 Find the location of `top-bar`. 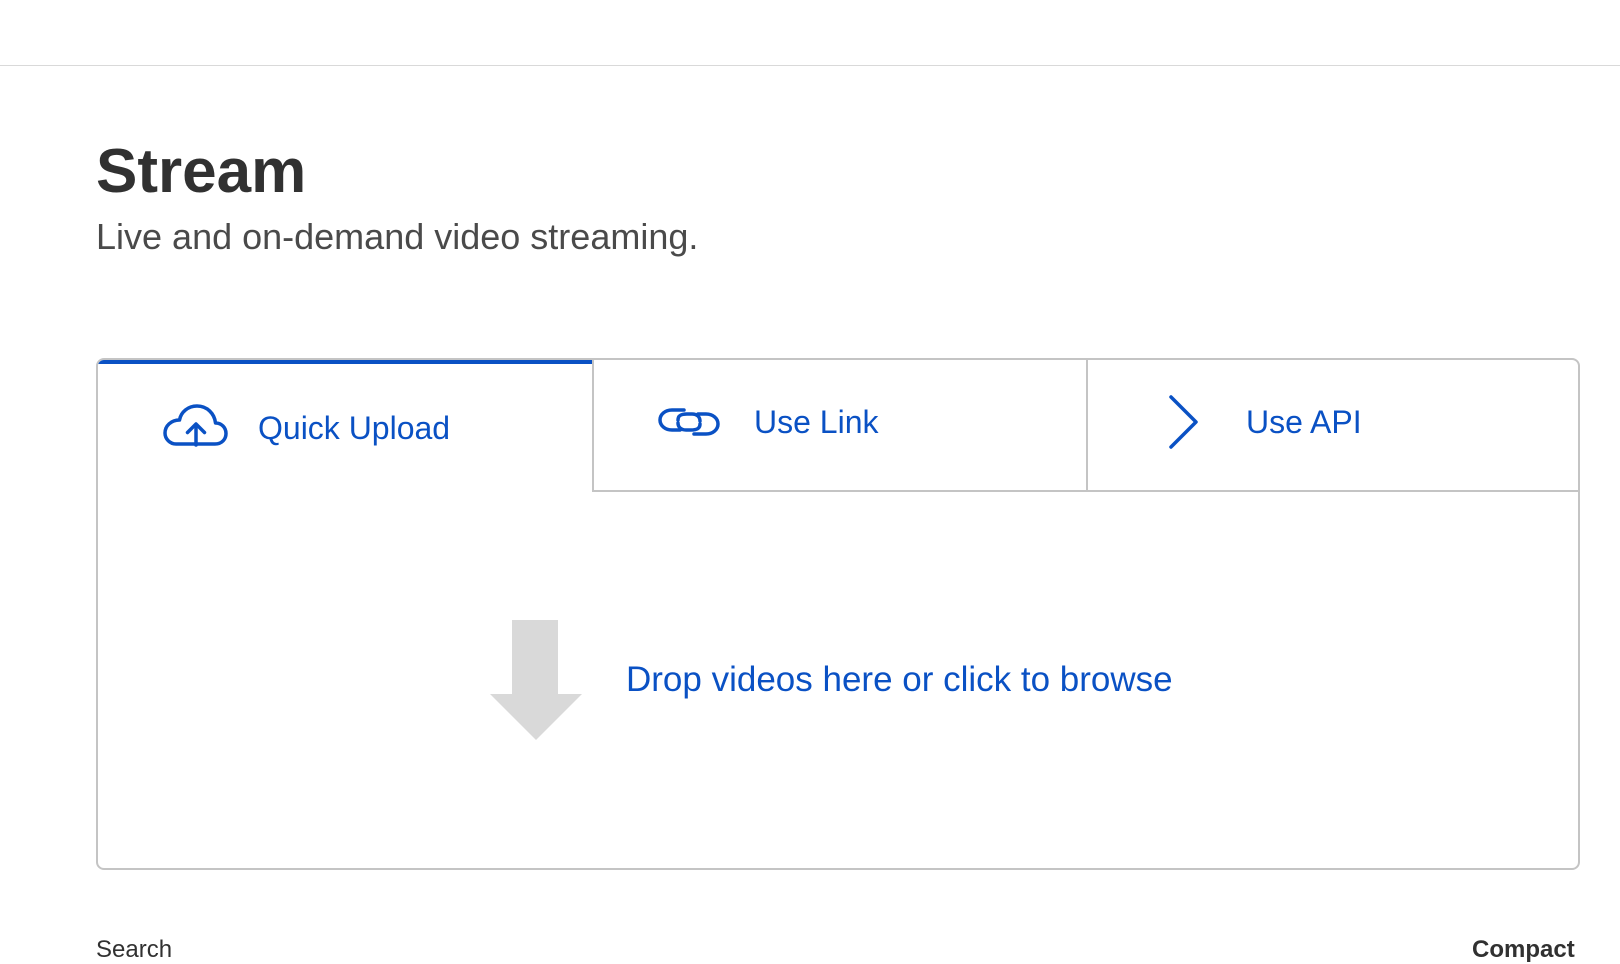

top-bar is located at coordinates (810, 33).